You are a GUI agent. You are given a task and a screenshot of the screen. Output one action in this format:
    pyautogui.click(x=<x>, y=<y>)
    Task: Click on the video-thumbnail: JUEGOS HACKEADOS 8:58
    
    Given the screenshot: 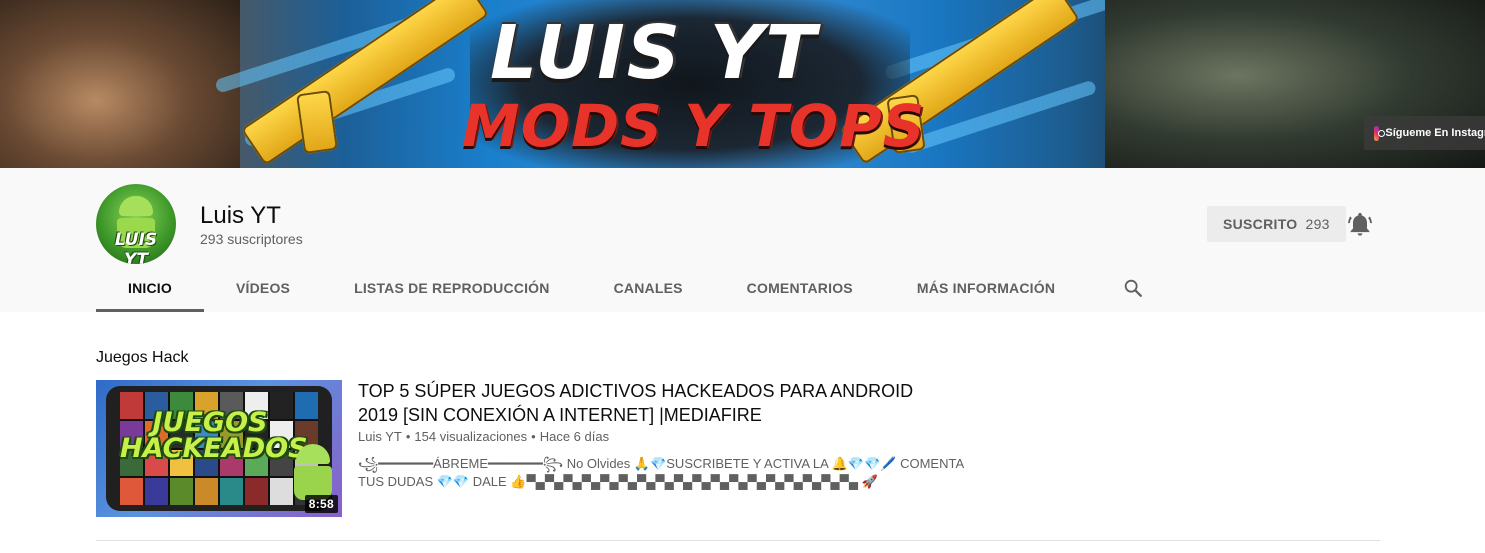 What is the action you would take?
    pyautogui.click(x=219, y=448)
    